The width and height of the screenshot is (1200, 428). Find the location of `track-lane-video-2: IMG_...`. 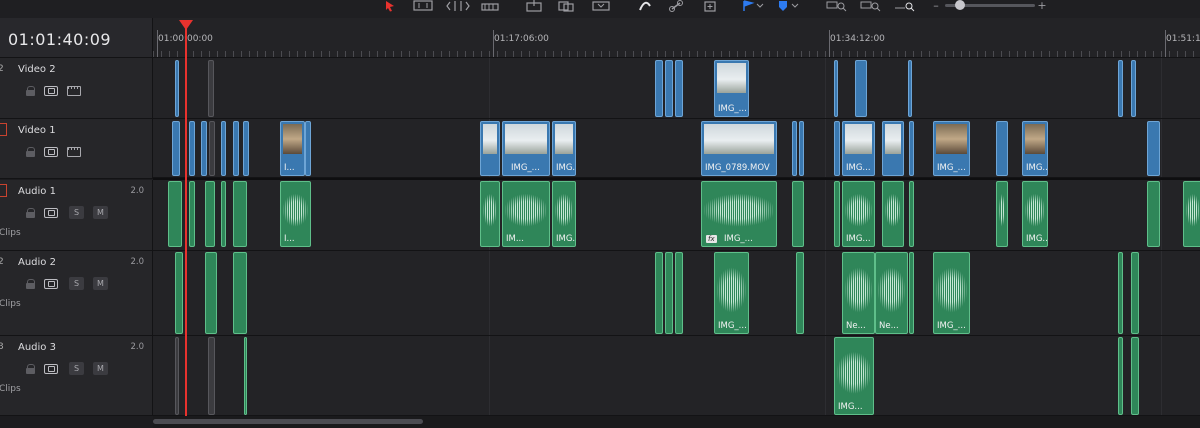

track-lane-video-2: IMG_... is located at coordinates (676, 88).